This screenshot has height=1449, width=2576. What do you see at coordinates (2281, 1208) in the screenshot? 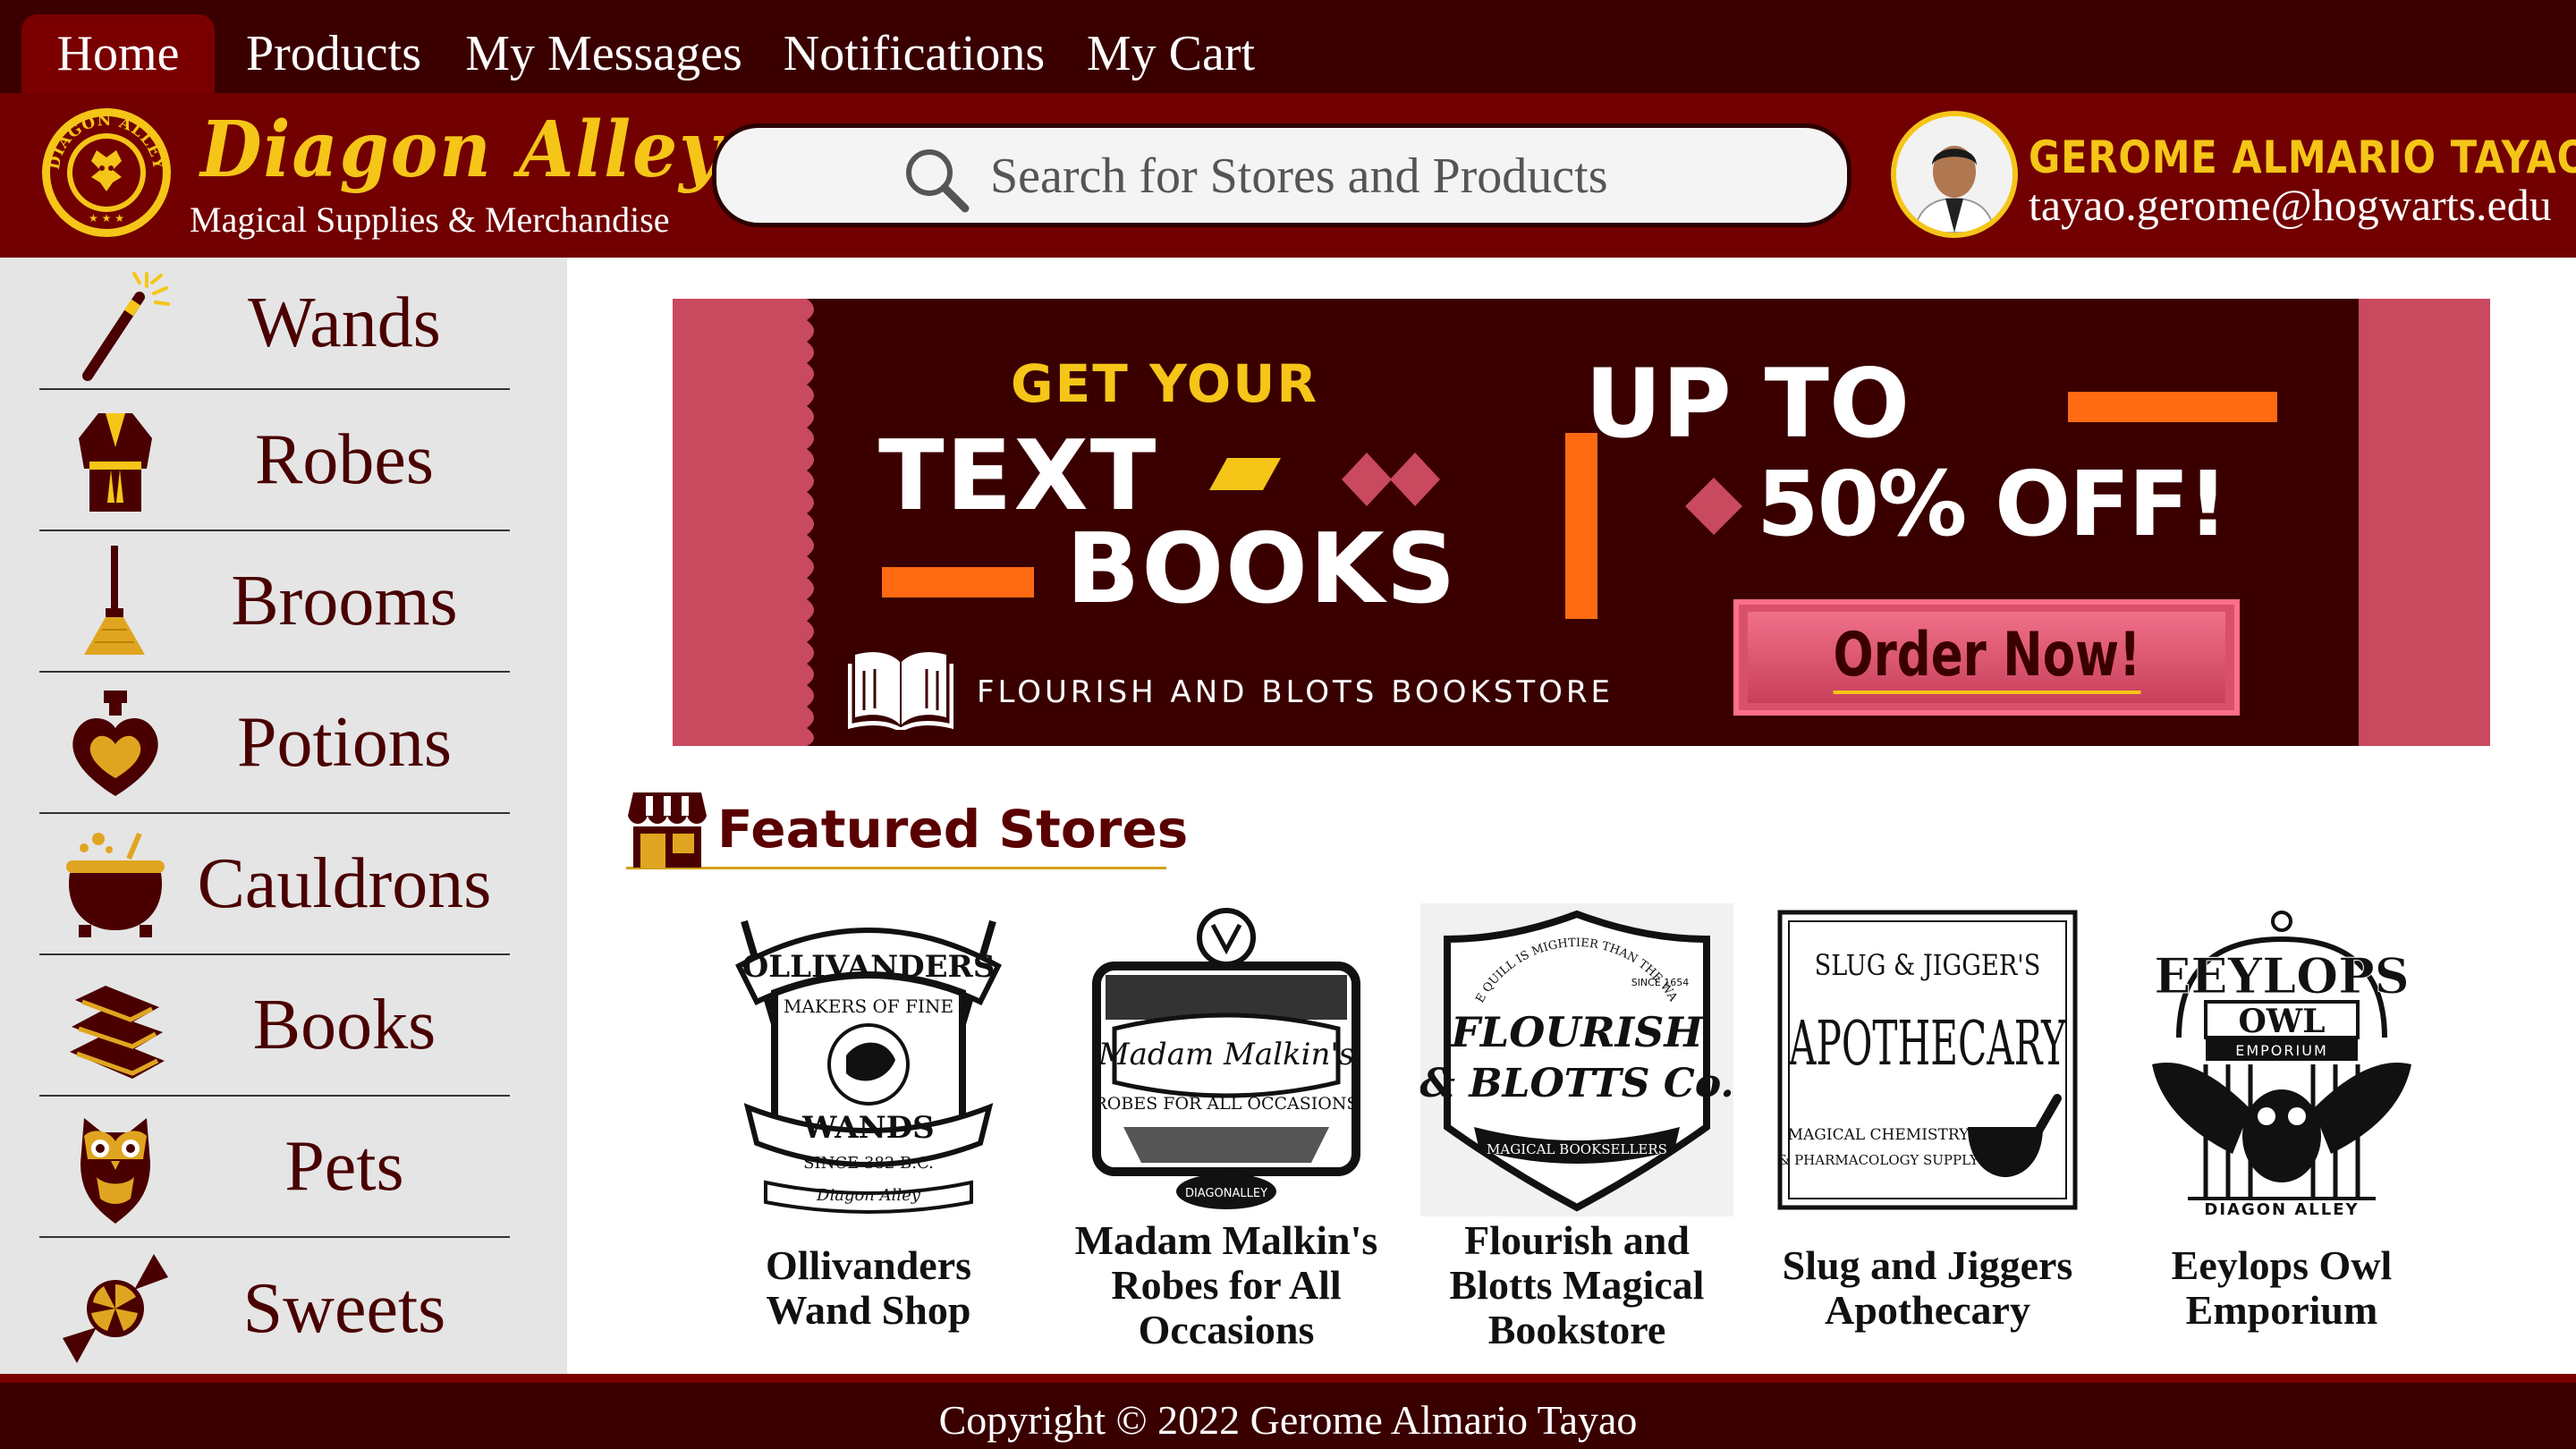
I see `svg-text: DIAGON ALLEY` at bounding box center [2281, 1208].